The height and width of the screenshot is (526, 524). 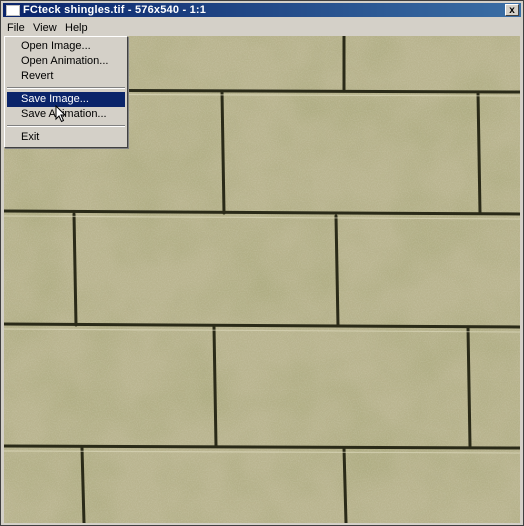 What do you see at coordinates (13, 10) in the screenshot?
I see `app-icon` at bounding box center [13, 10].